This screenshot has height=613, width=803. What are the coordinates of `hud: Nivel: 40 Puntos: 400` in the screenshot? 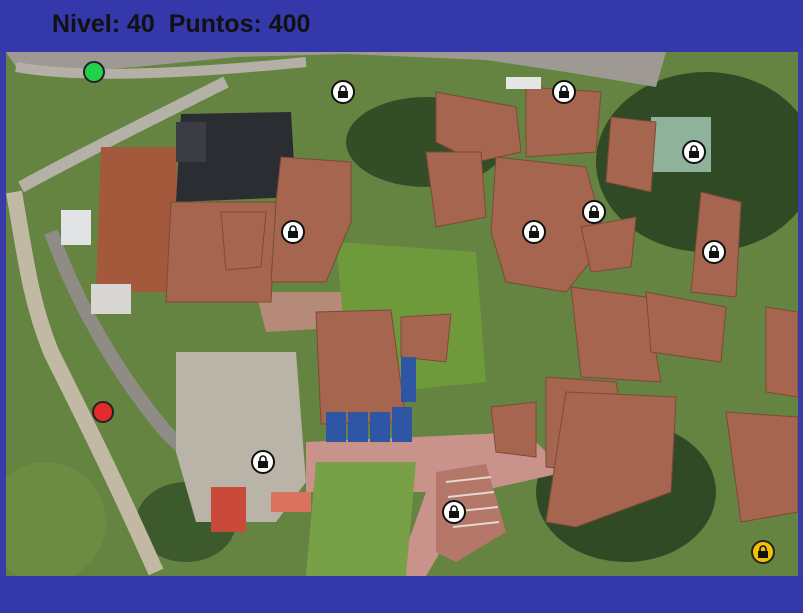 It's located at (181, 24).